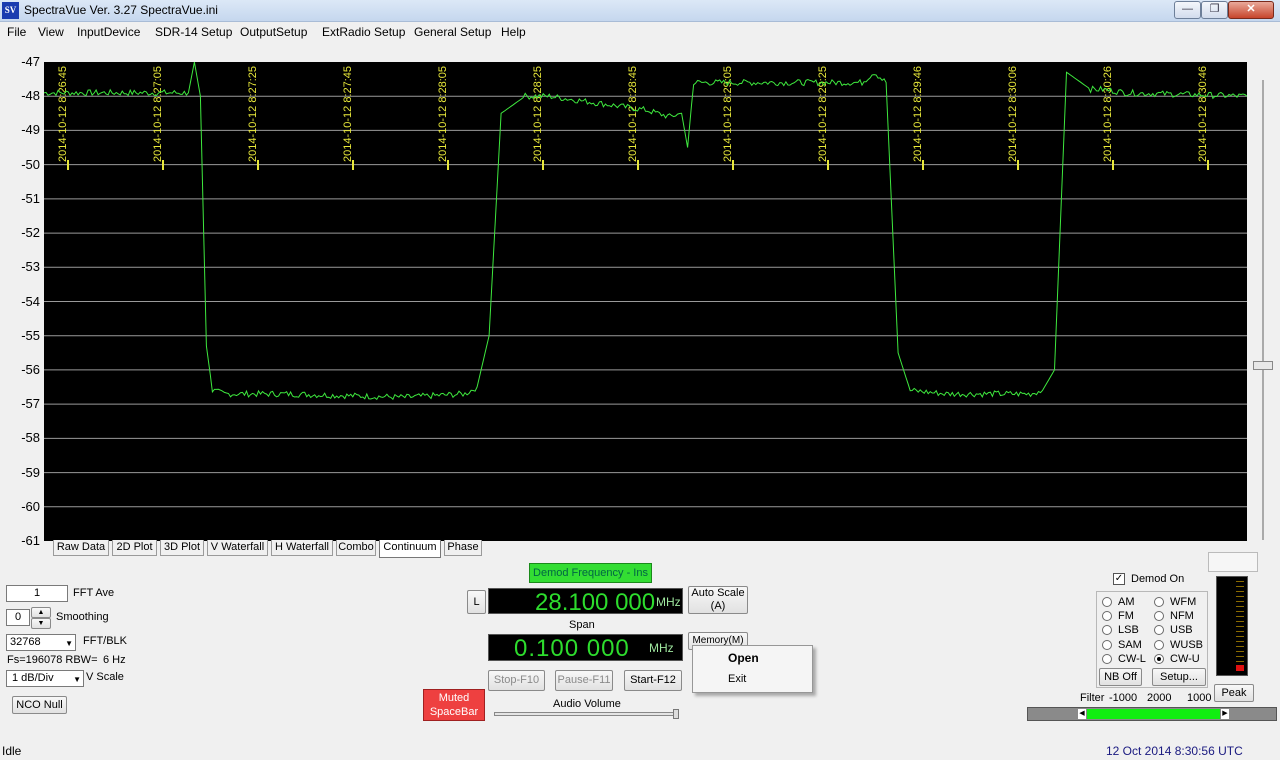  What do you see at coordinates (182, 548) in the screenshot?
I see `tab-3d-plot: 3D Plot` at bounding box center [182, 548].